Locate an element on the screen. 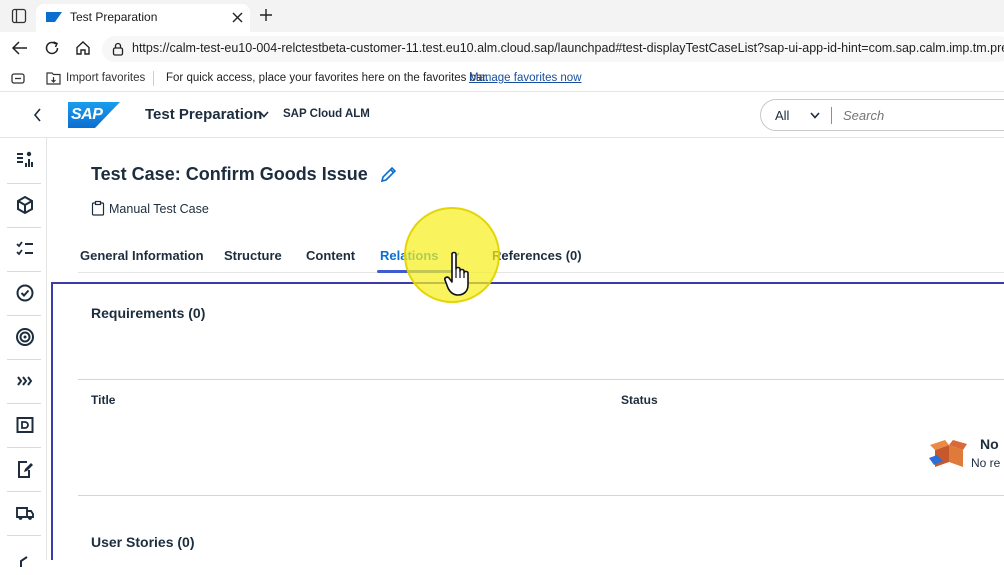 Image resolution: width=1004 pixels, height=575 pixels. import-favorites-icon is located at coordinates (53, 78).